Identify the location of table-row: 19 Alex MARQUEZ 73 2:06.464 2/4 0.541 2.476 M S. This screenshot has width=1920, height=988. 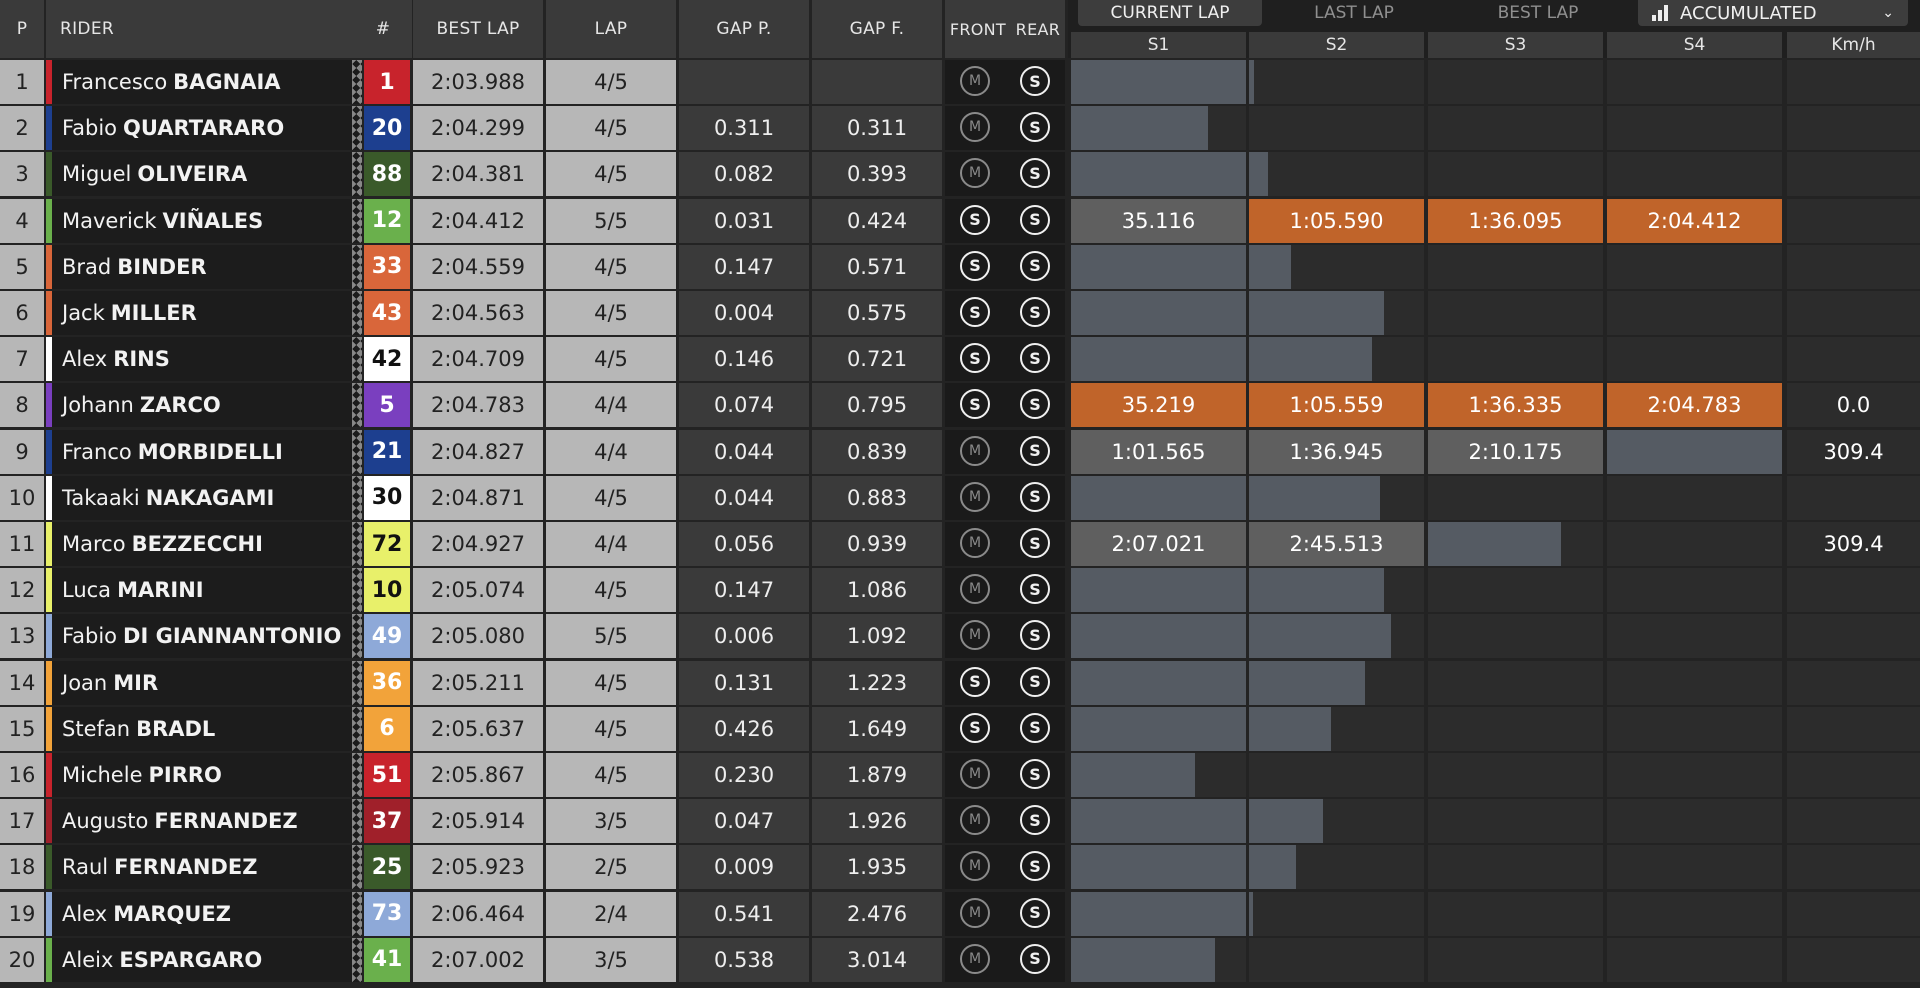
(960, 914).